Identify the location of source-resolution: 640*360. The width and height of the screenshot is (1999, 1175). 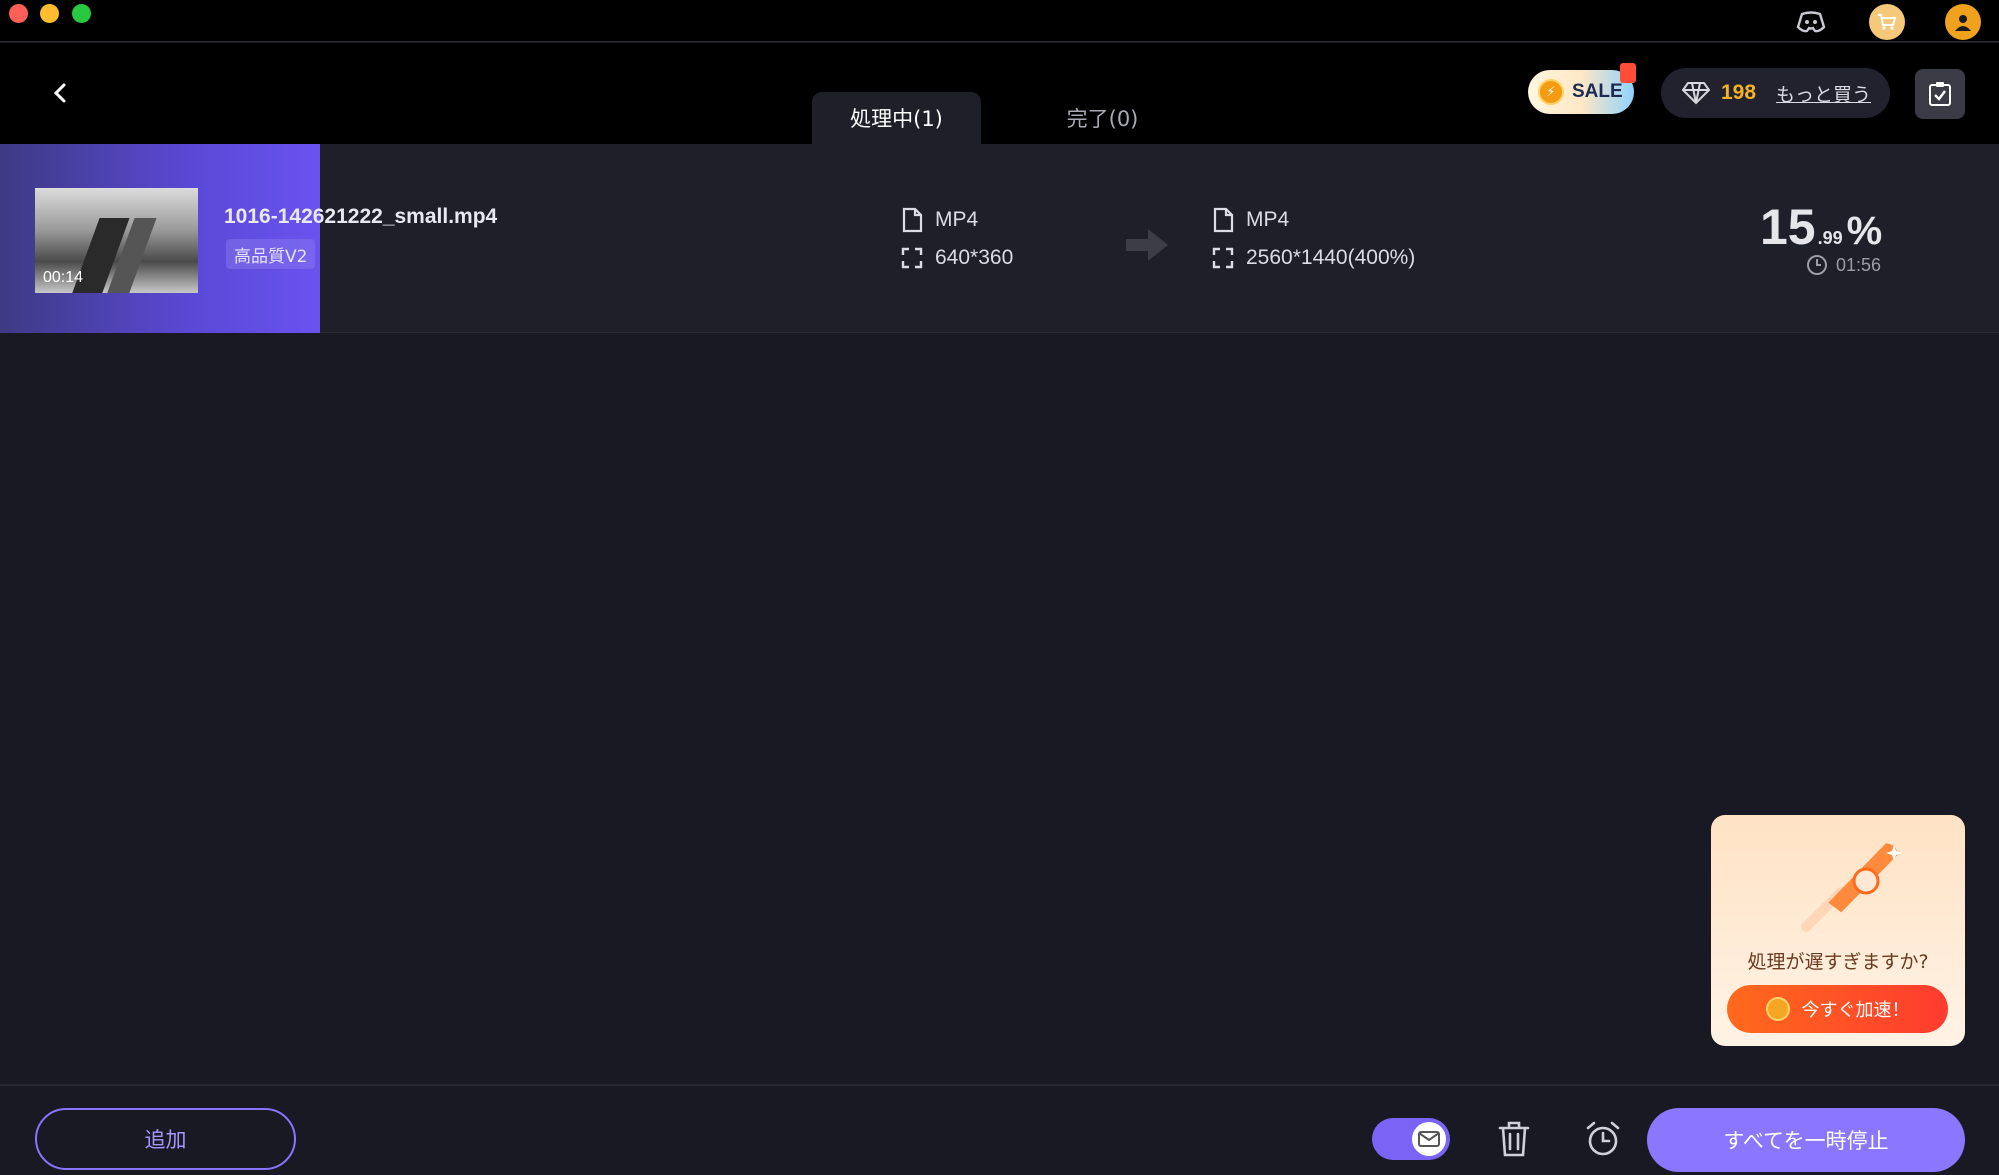
(957, 258).